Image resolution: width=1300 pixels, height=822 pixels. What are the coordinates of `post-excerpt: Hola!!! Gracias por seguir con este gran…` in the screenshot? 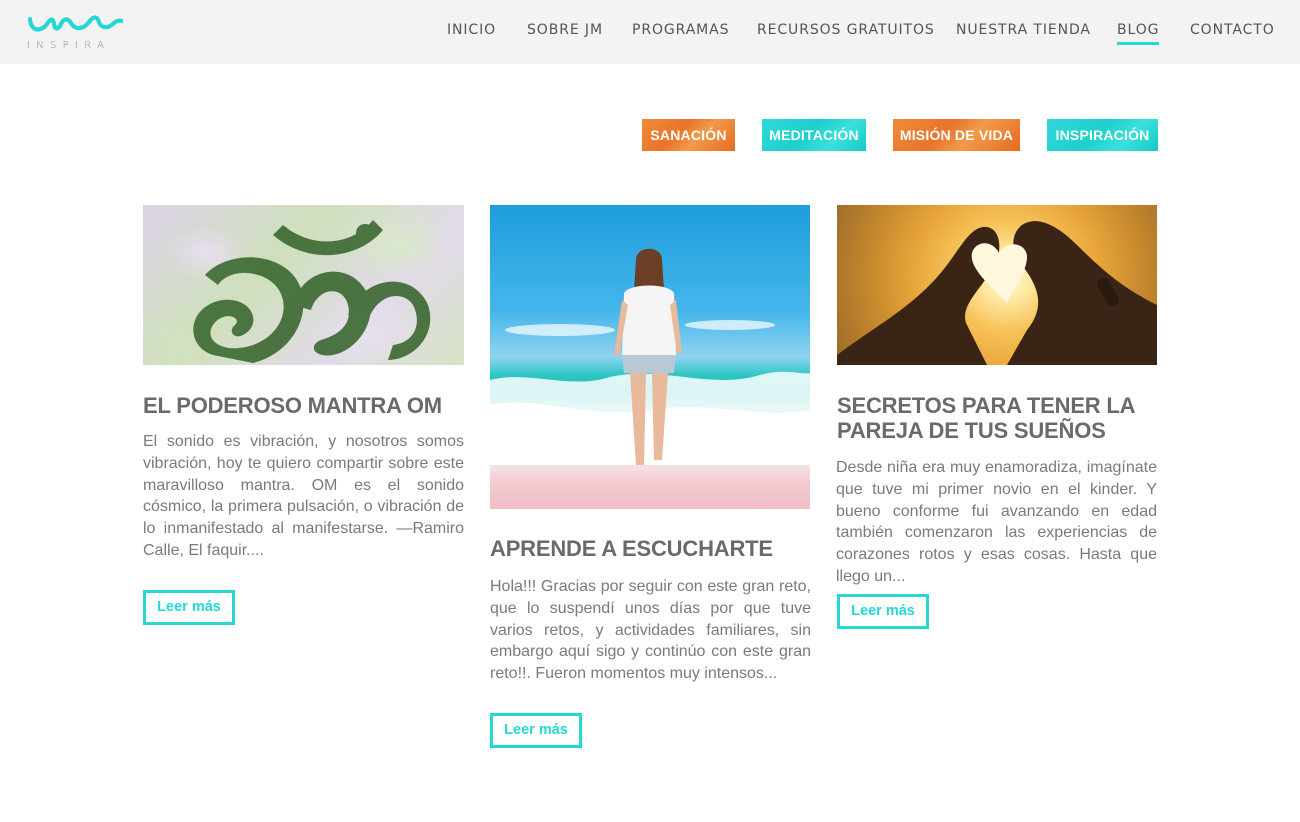 It's located at (650, 630).